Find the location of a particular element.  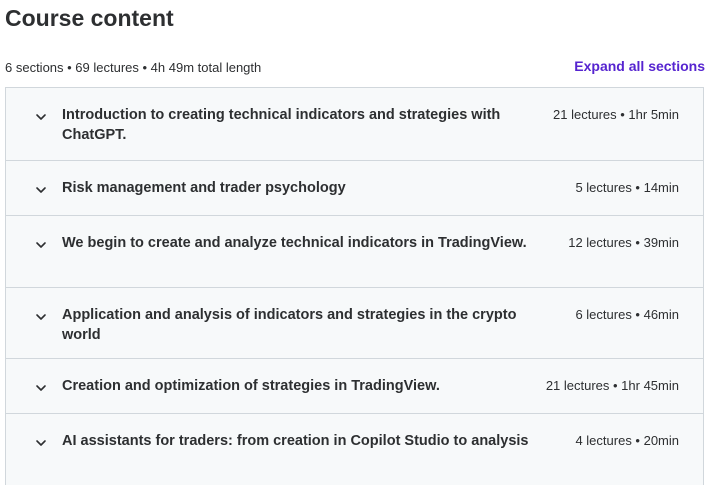

section-meta: 4 lectures • 20min is located at coordinates (627, 440).